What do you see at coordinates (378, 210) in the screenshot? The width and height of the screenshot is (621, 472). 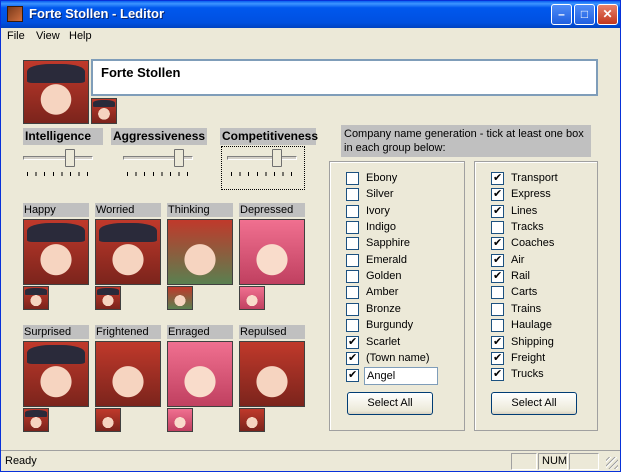 I see `checkbox-label: Ivory` at bounding box center [378, 210].